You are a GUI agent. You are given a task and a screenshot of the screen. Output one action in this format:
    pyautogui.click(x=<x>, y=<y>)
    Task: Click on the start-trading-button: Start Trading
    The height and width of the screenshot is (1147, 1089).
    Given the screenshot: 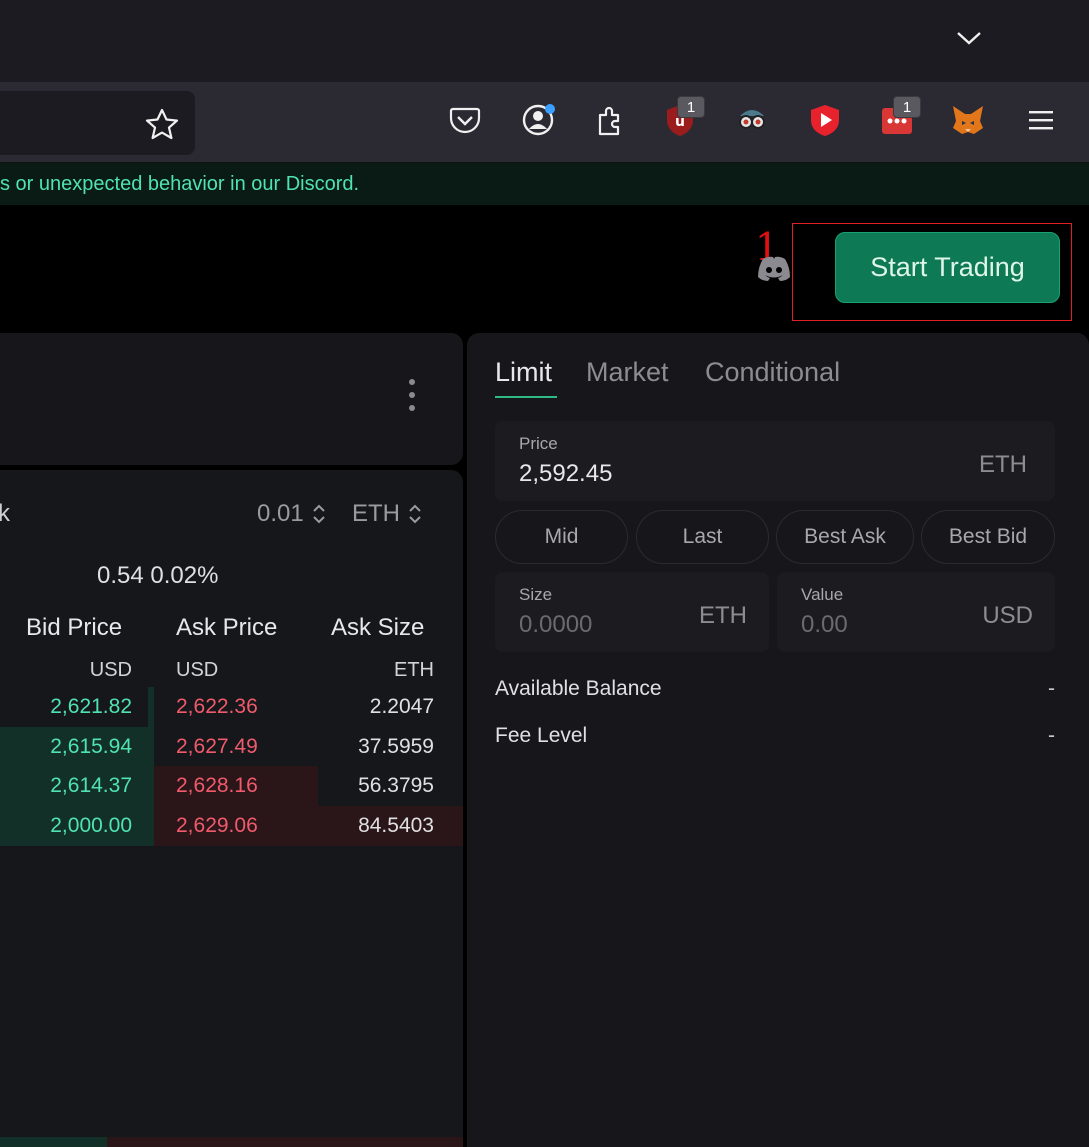 What is the action you would take?
    pyautogui.click(x=947, y=267)
    